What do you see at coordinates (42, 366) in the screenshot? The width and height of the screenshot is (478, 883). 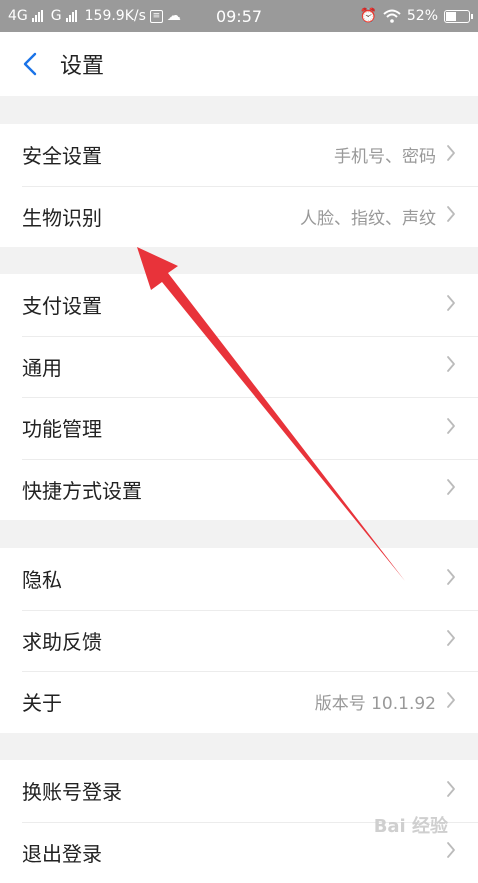 I see `settings-row-label: 通用` at bounding box center [42, 366].